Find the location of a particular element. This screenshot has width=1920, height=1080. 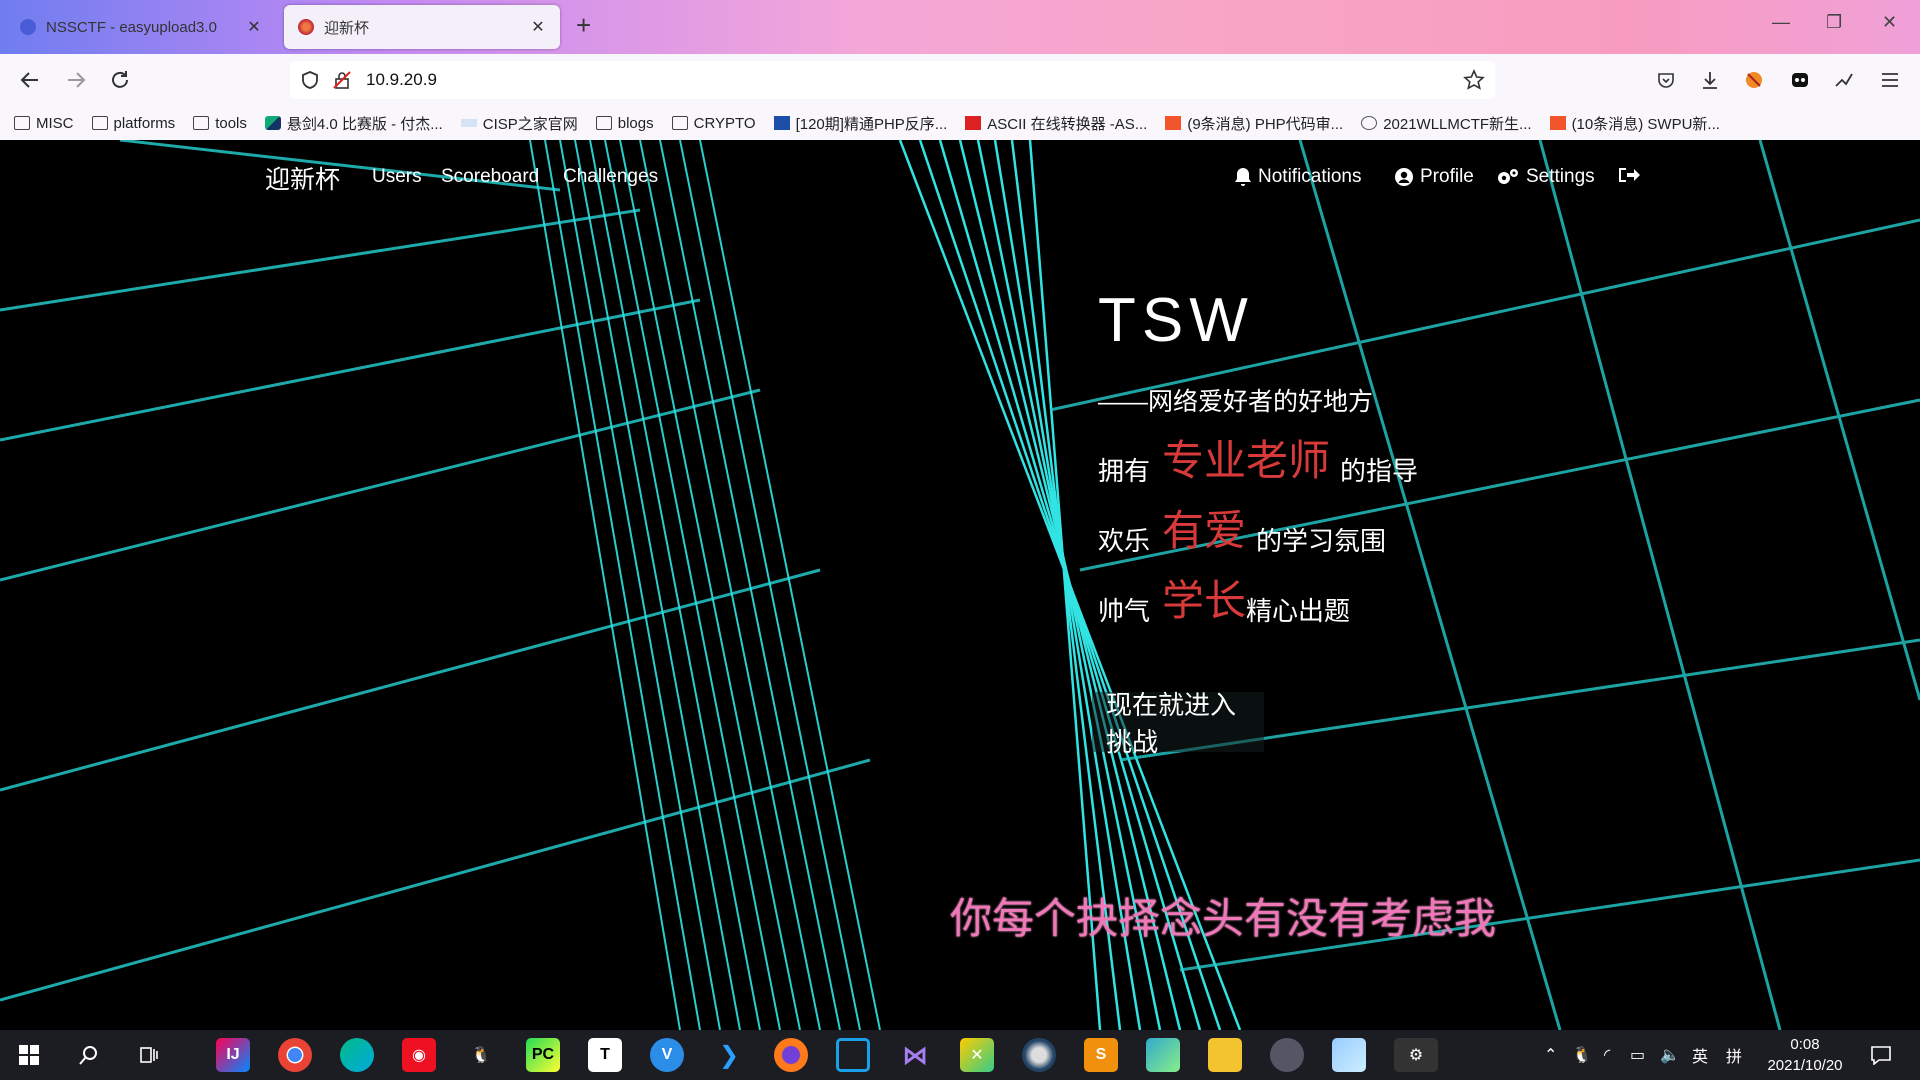

ime-mode-indicator: 拼 is located at coordinates (1734, 1055).